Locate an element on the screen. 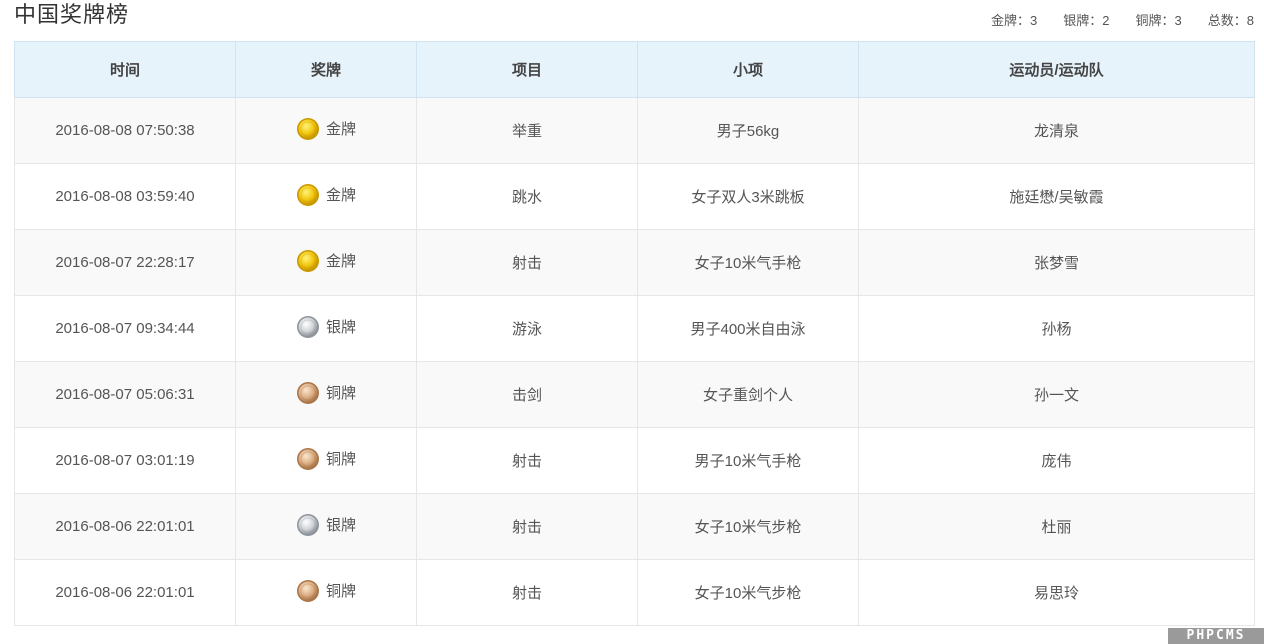 This screenshot has width=1264, height=644. medal-stats: 金牌：3 银牌：2 铜牌：3 总数：8 is located at coordinates (1109, 19).